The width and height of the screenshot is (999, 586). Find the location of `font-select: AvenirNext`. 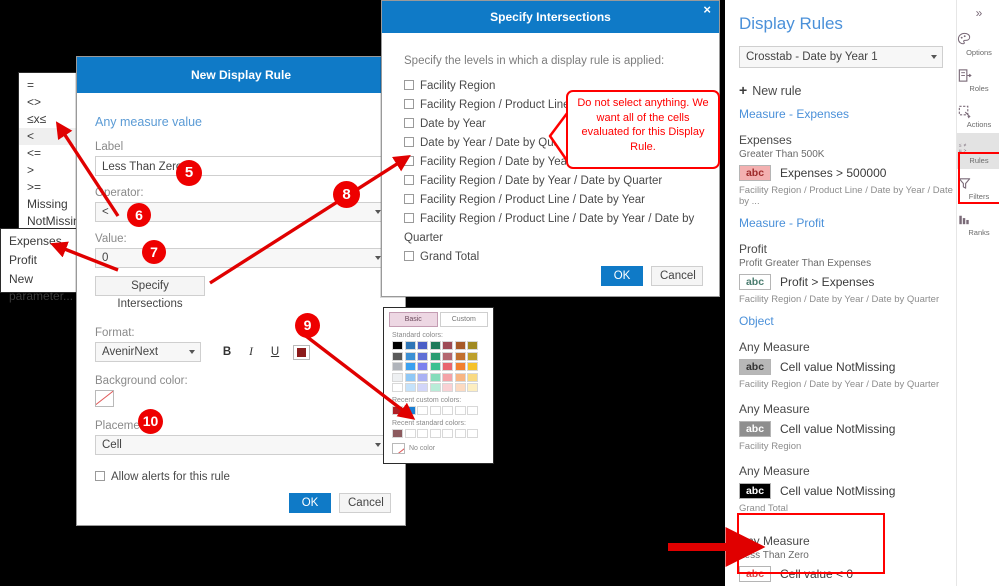

font-select: AvenirNext is located at coordinates (148, 352).